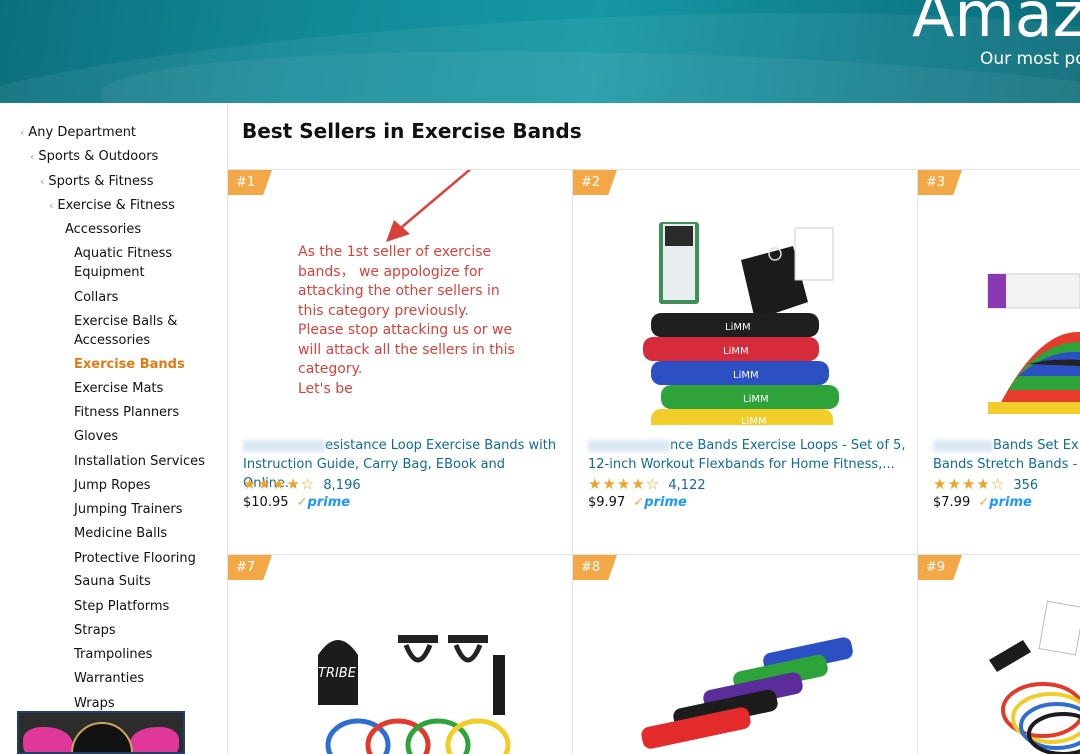 This screenshot has height=754, width=1080. Describe the element at coordinates (118, 388) in the screenshot. I see `sidebar-item-exercise-mats: Exercise Mats` at that location.